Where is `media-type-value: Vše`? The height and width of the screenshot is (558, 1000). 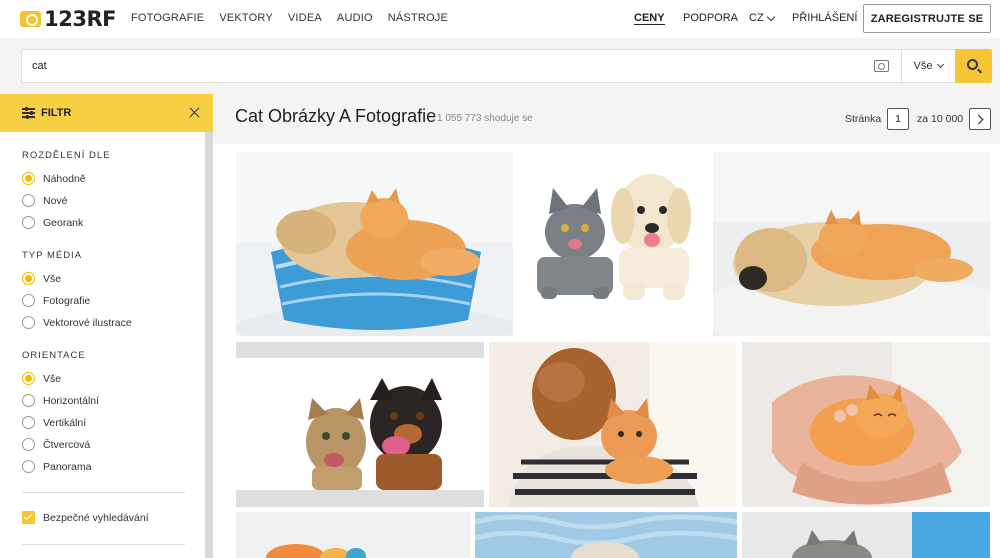 media-type-value: Vše is located at coordinates (923, 66).